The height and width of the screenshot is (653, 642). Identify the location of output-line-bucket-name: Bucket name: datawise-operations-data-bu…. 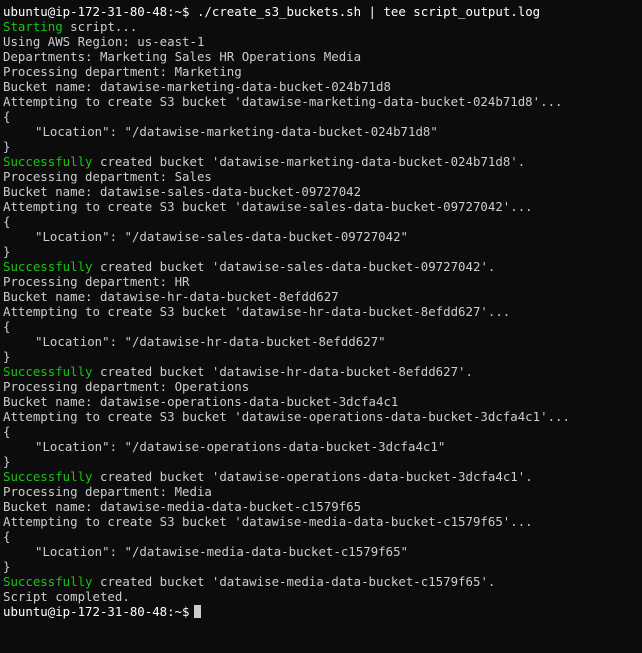
(201, 401).